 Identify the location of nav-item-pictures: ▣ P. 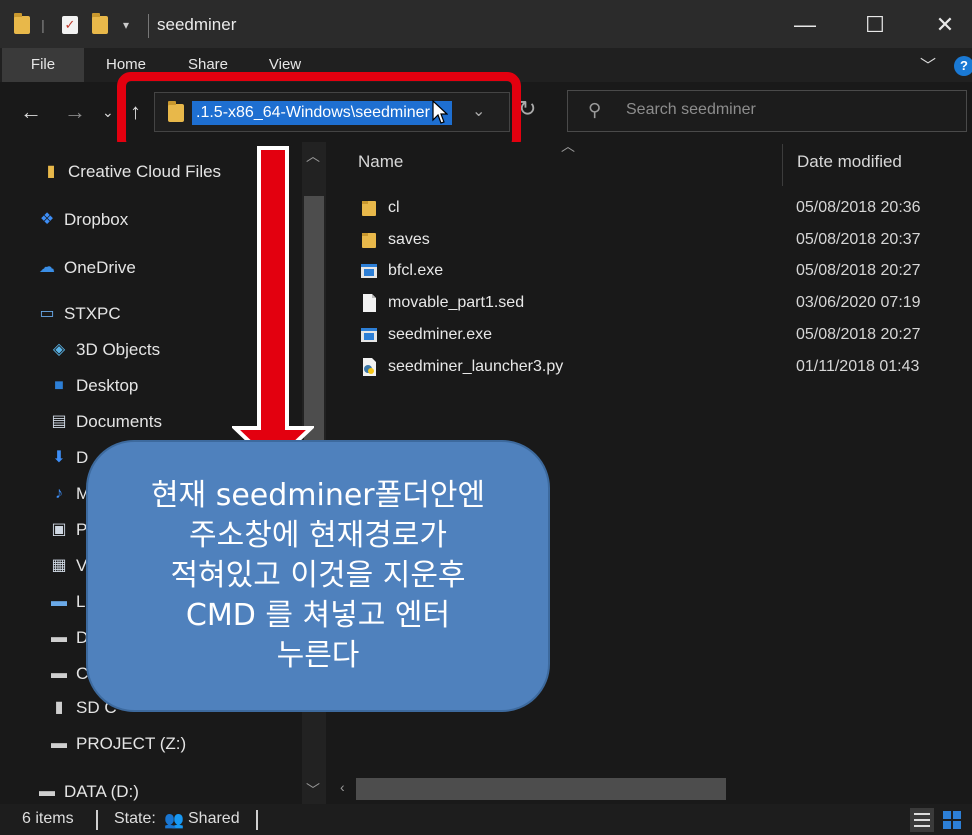
(67, 530).